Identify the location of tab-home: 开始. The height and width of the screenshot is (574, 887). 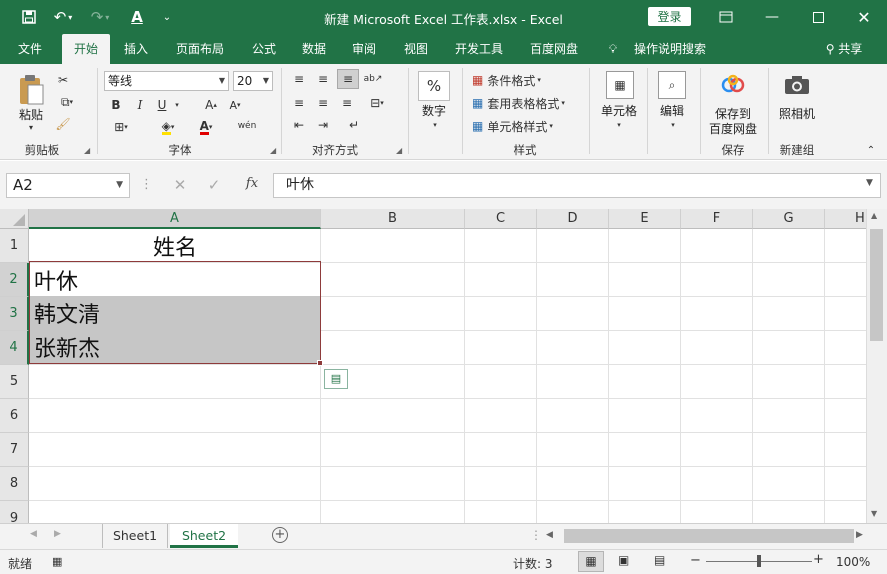
(86, 49).